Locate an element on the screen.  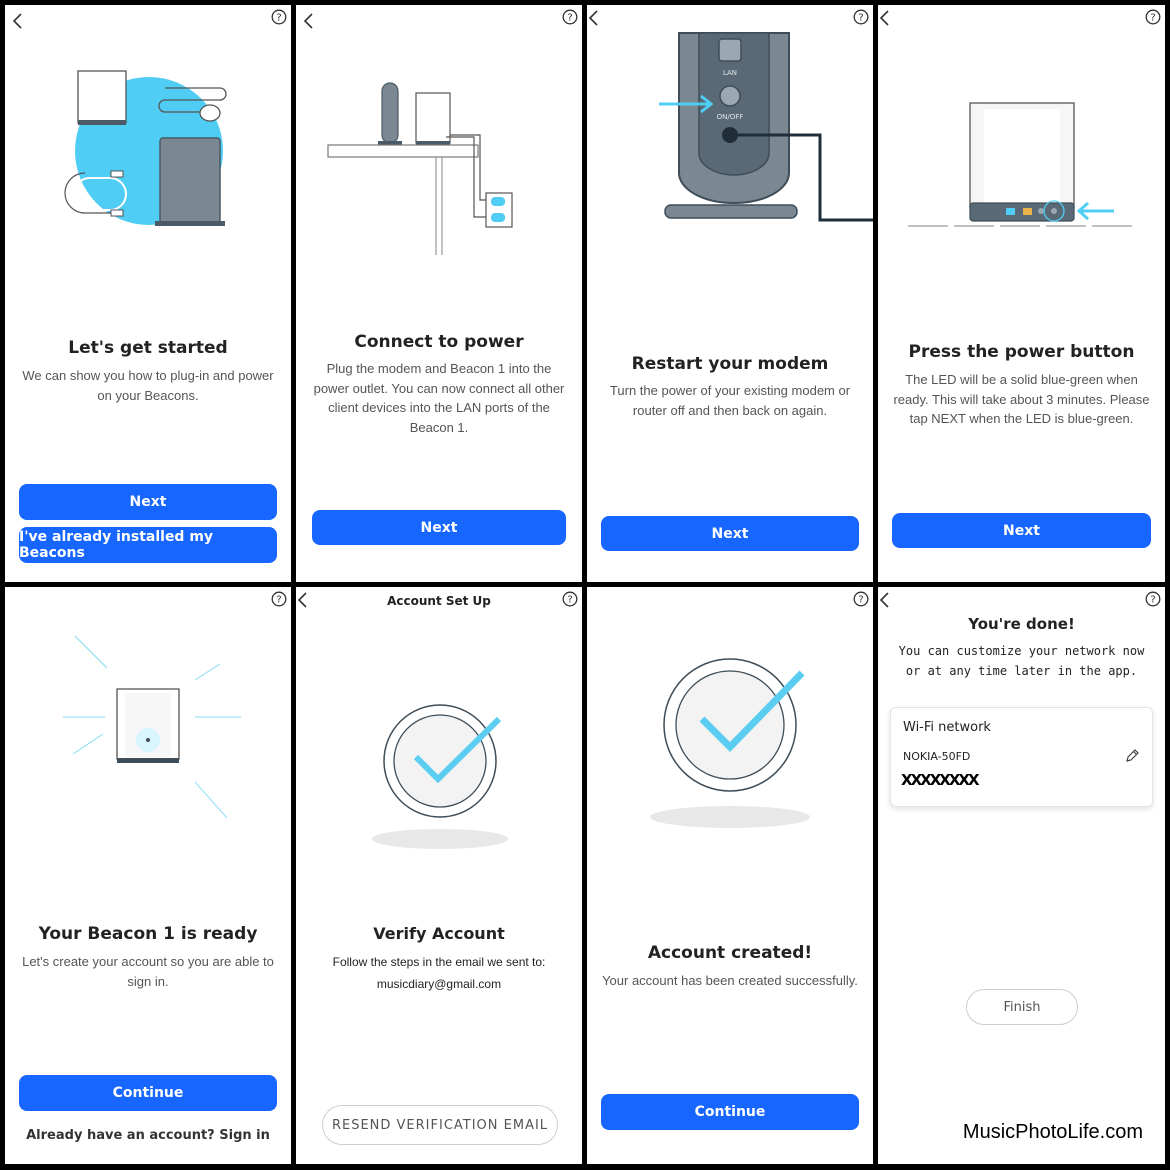
page-title: Let's get started is located at coordinates (148, 348).